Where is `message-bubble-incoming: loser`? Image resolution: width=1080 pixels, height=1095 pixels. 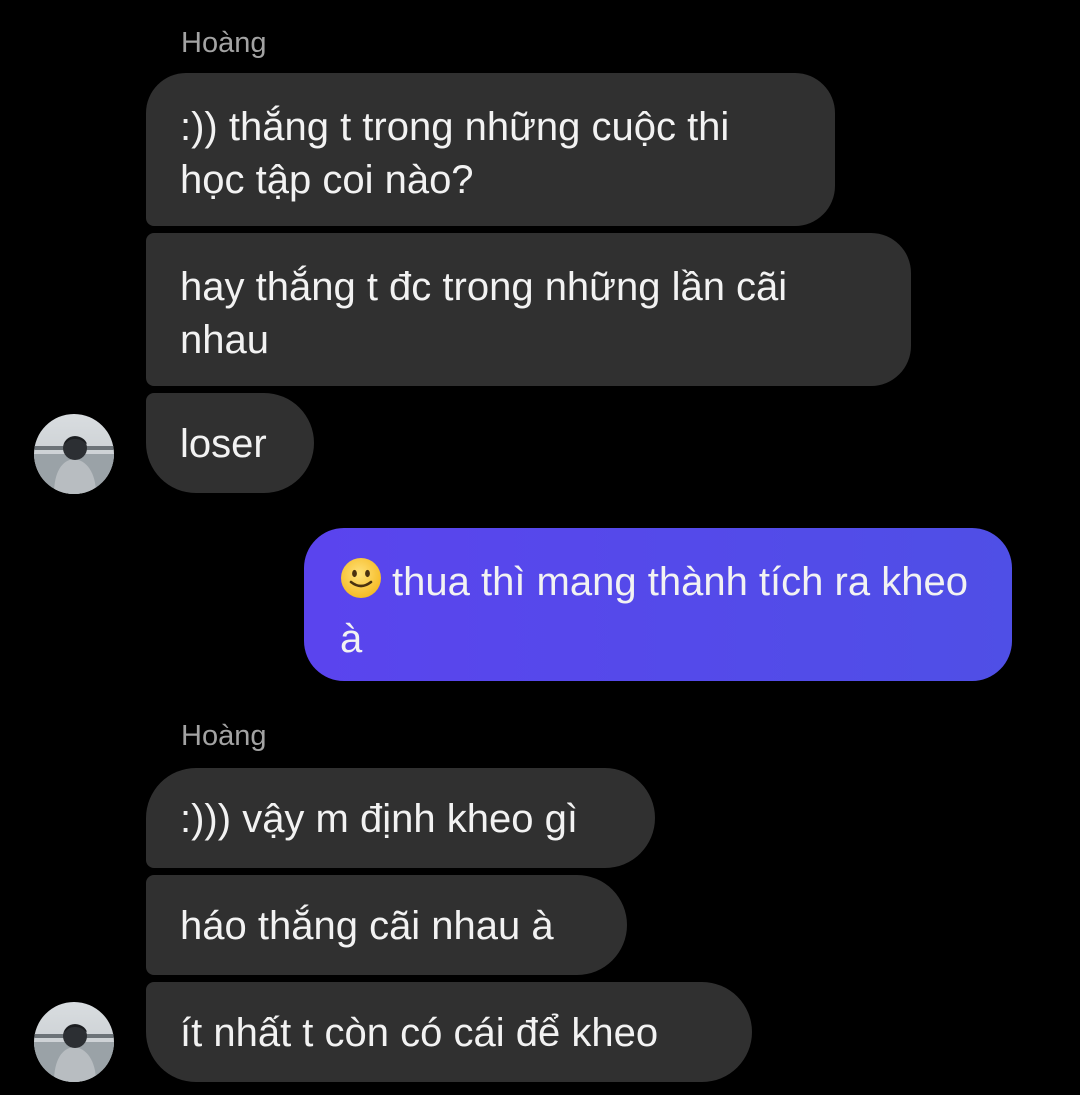 message-bubble-incoming: loser is located at coordinates (230, 443).